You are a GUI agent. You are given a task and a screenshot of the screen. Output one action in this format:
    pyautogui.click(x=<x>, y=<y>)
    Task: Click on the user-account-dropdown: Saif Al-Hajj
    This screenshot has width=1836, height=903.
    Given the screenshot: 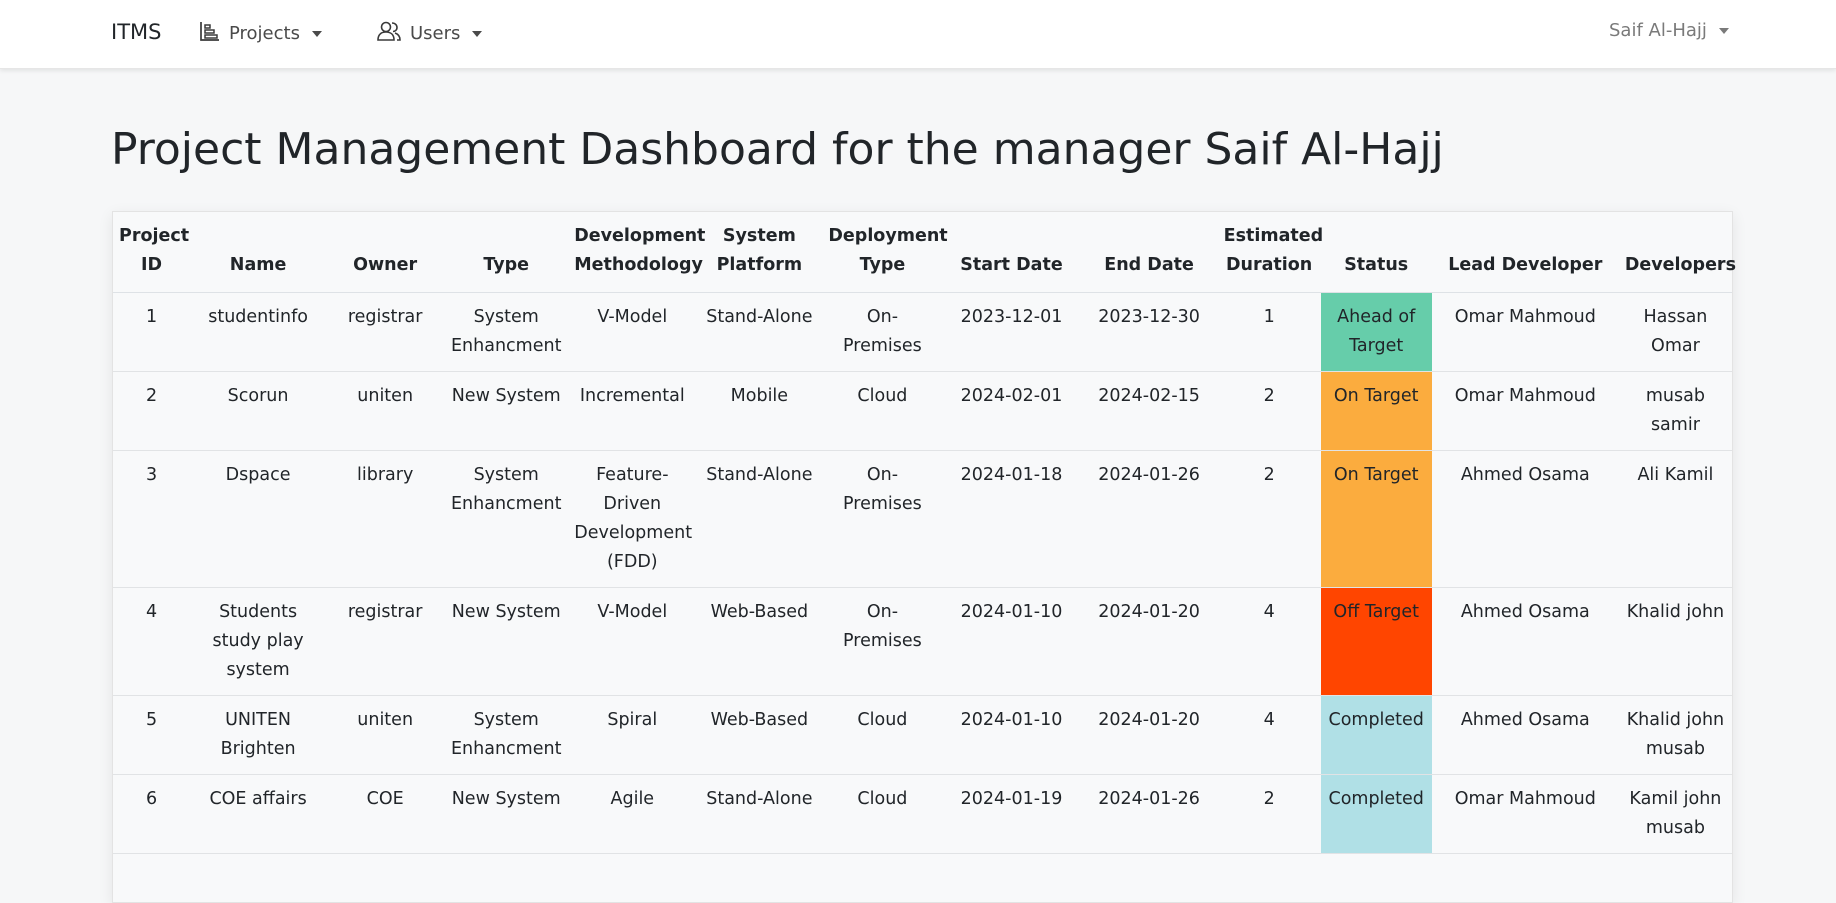 What is the action you would take?
    pyautogui.click(x=1669, y=30)
    